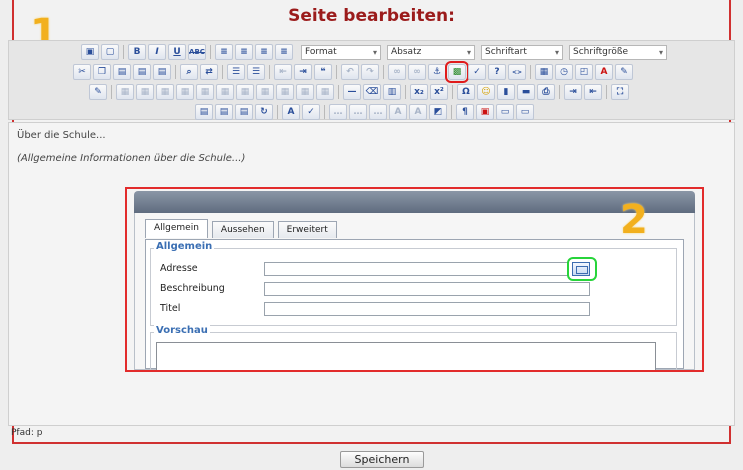  I want to click on align-center-icon: ≡, so click(244, 52).